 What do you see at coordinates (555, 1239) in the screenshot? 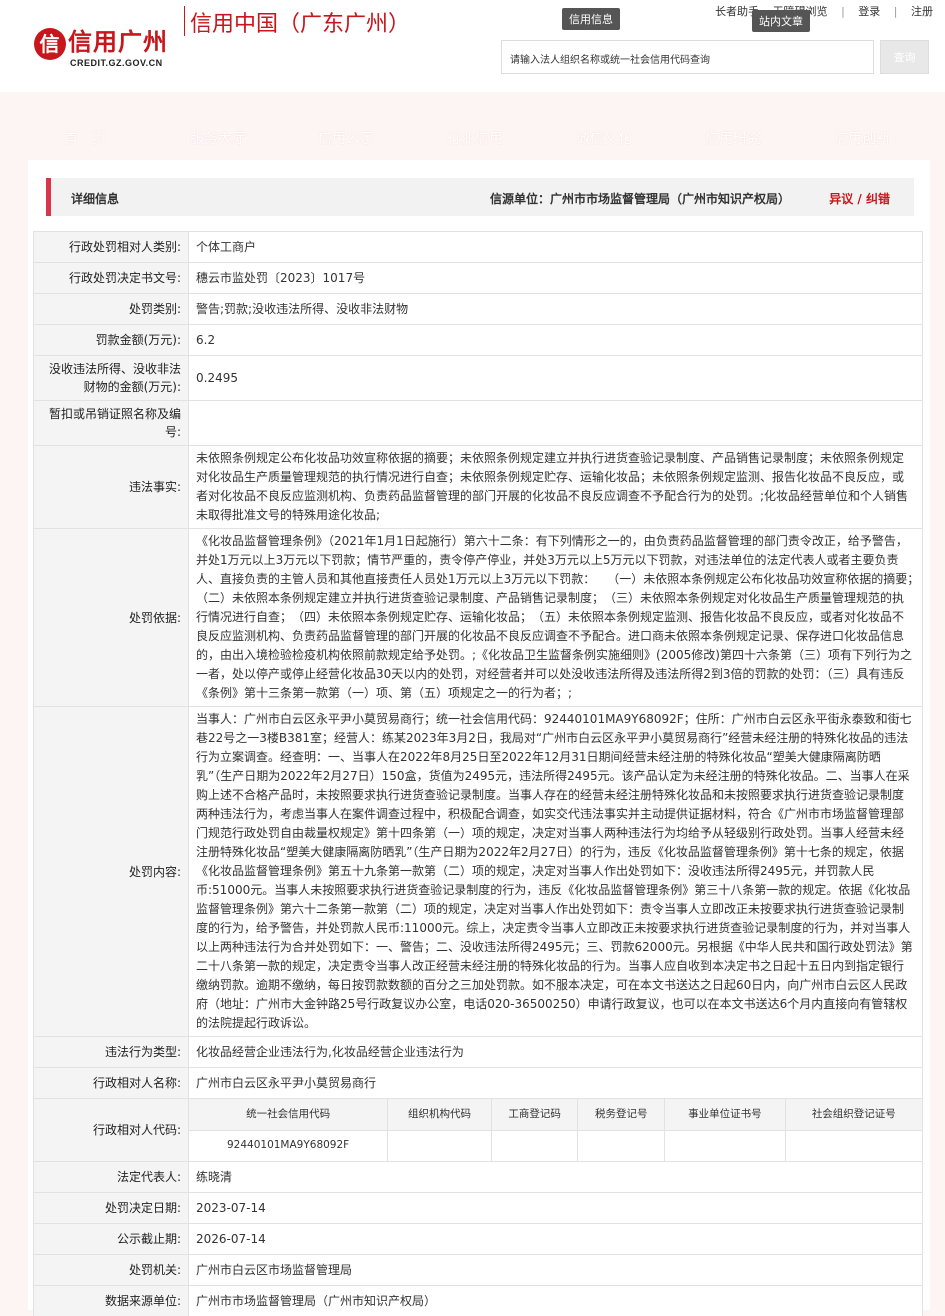
I see `expiry-date-value: 2026-07-14` at bounding box center [555, 1239].